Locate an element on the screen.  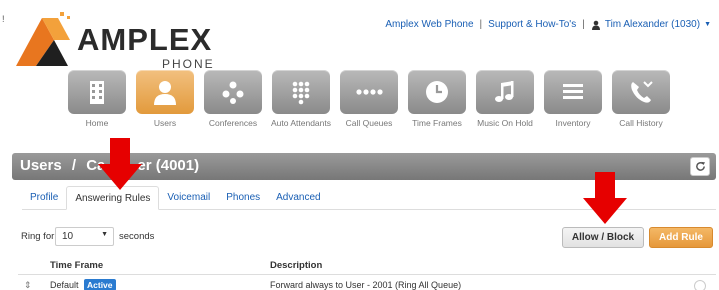
allow-block-button: Allow / Block is located at coordinates (603, 237).